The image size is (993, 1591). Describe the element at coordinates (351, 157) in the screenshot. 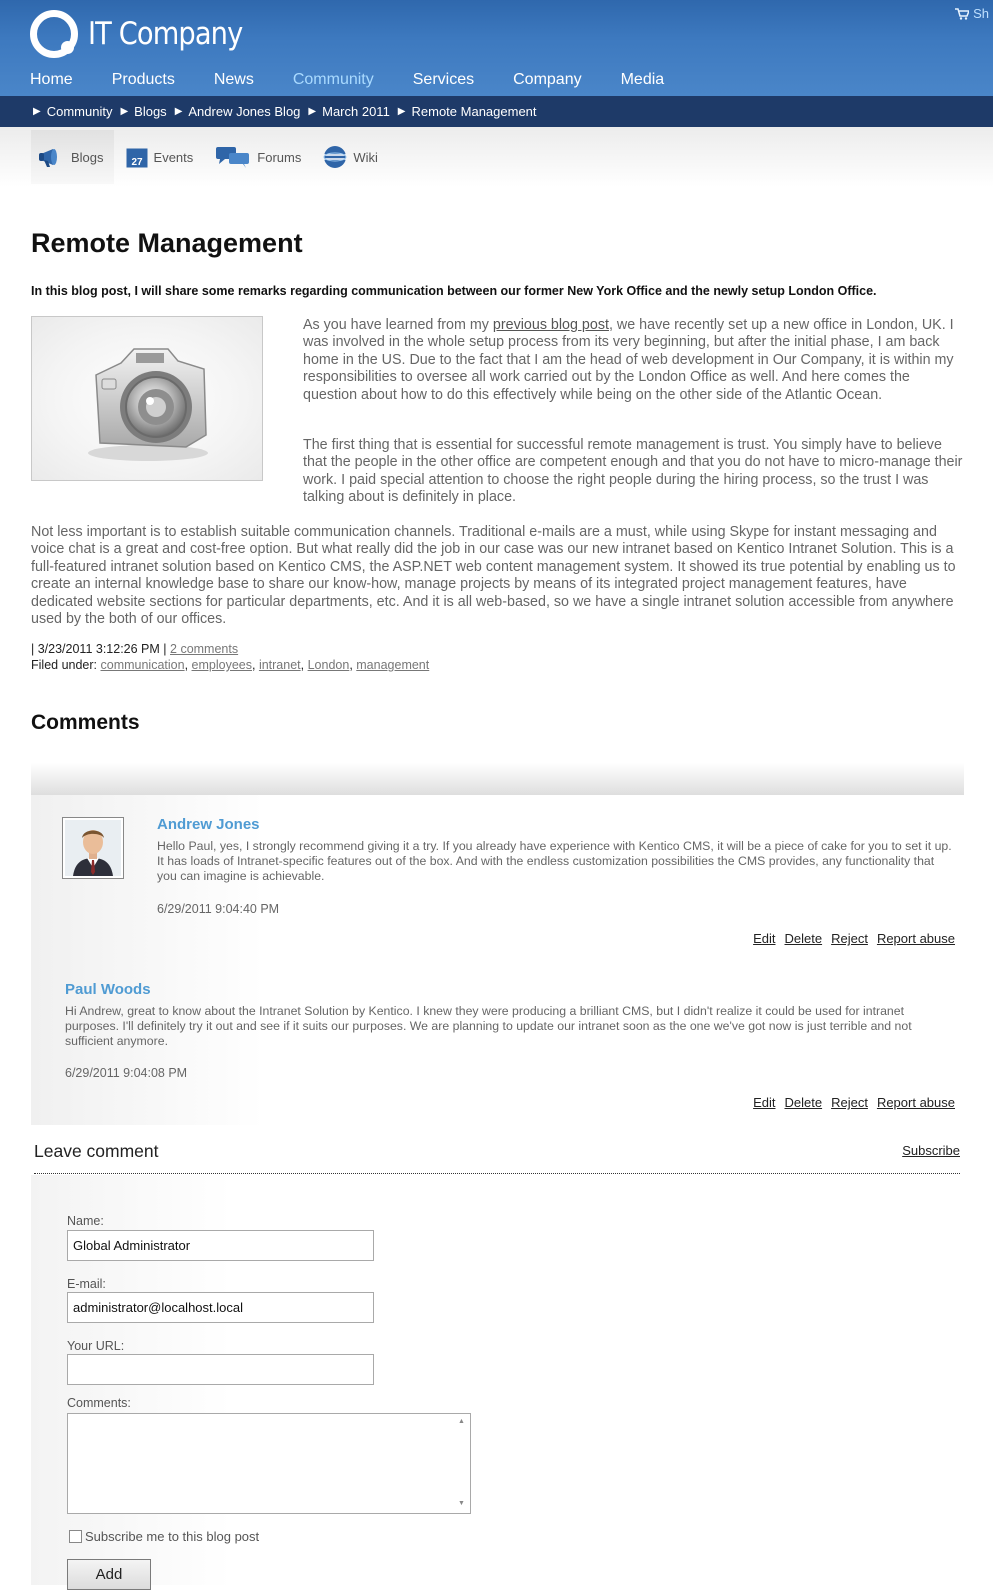

I see `tab-wiki: Wiki` at that location.